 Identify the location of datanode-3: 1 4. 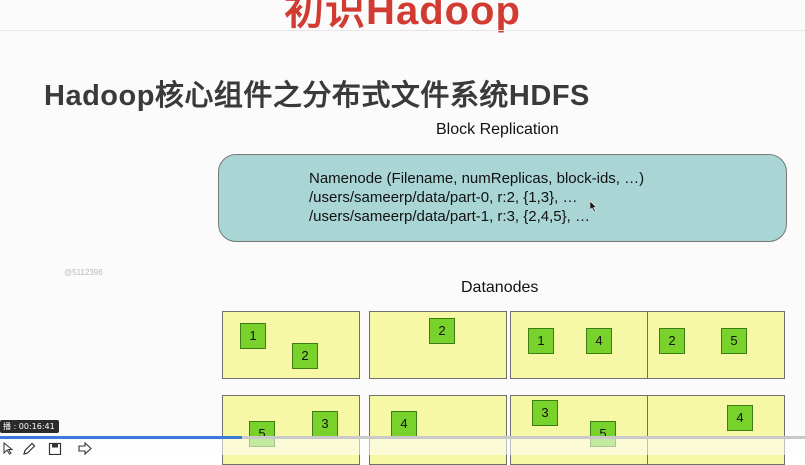
(579, 345).